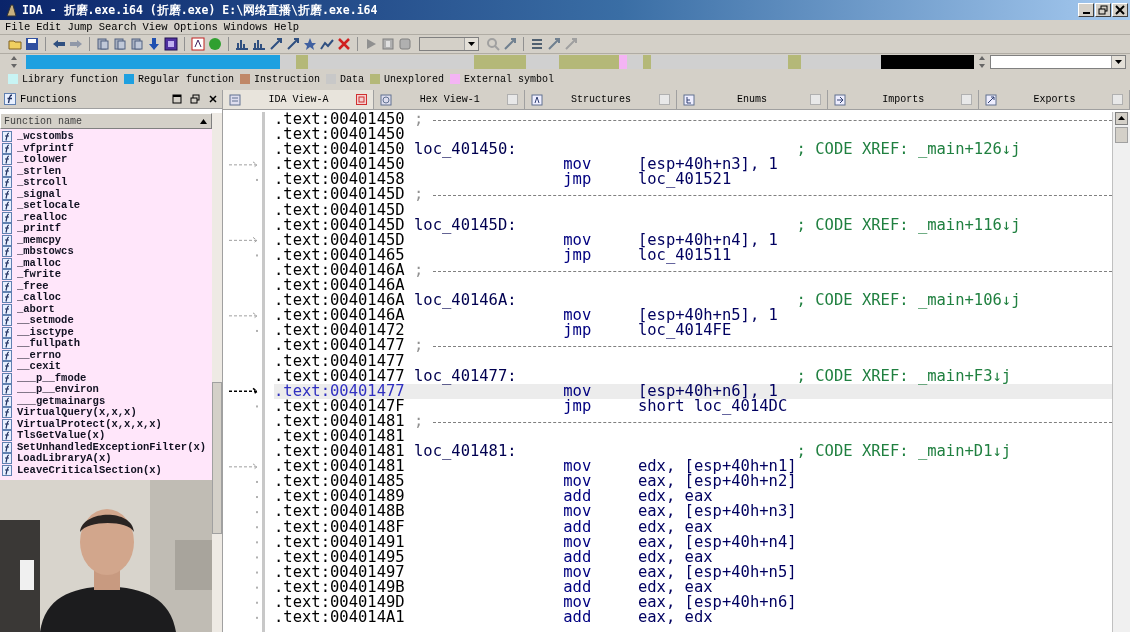 The image size is (1130, 632). I want to click on back-arrow-icon, so click(59, 44).